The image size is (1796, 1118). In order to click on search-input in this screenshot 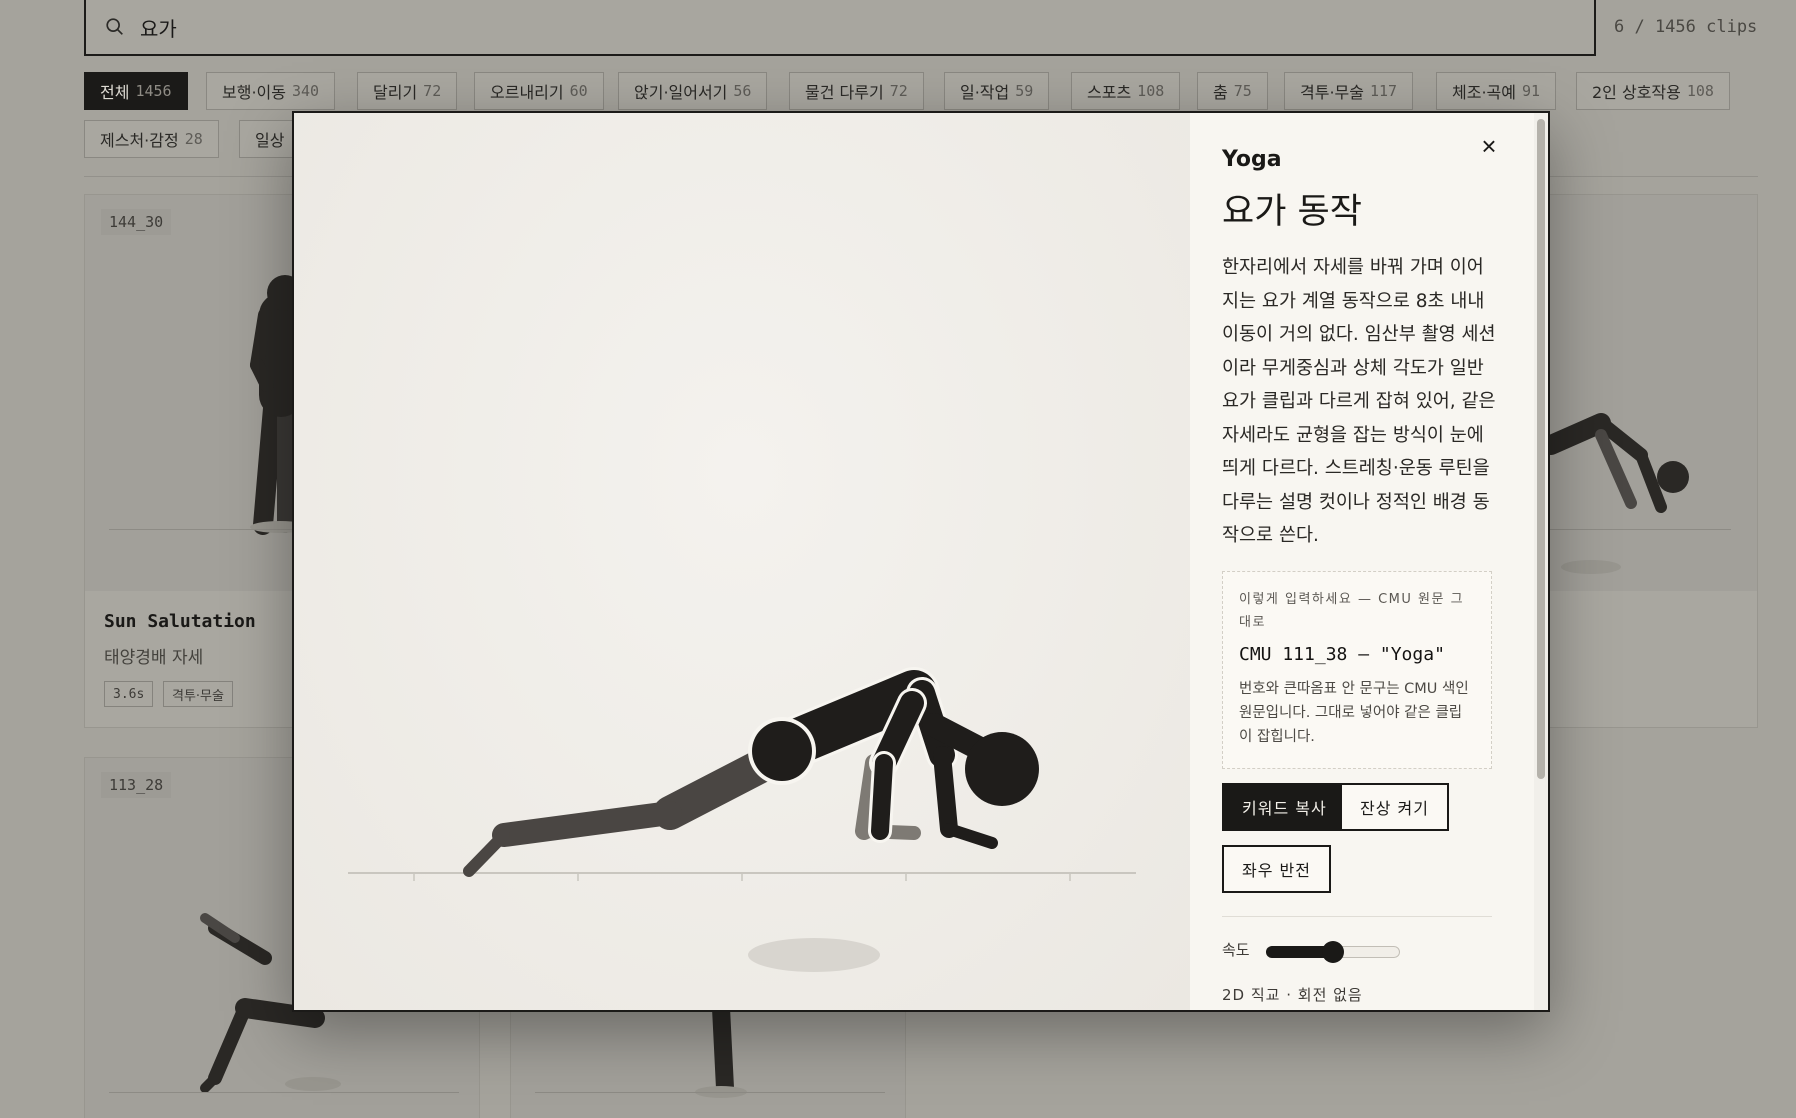, I will do `click(790, 27)`.